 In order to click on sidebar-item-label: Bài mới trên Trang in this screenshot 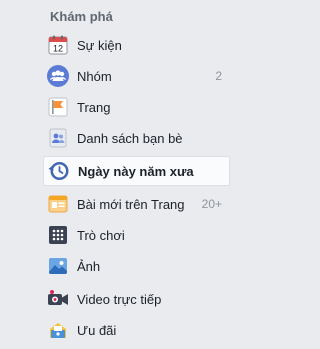, I will do `click(131, 204)`.